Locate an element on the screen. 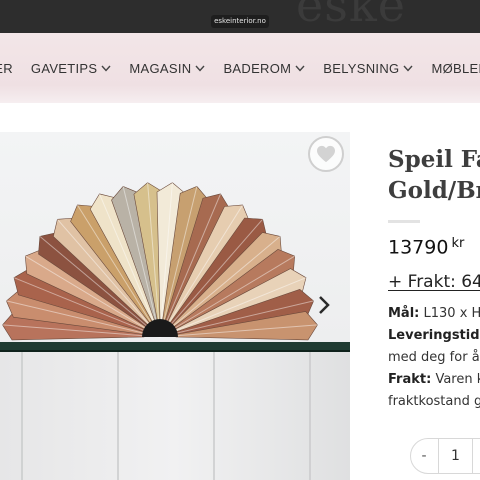  product-title: Speil Fa Gold/Br is located at coordinates (434, 175).